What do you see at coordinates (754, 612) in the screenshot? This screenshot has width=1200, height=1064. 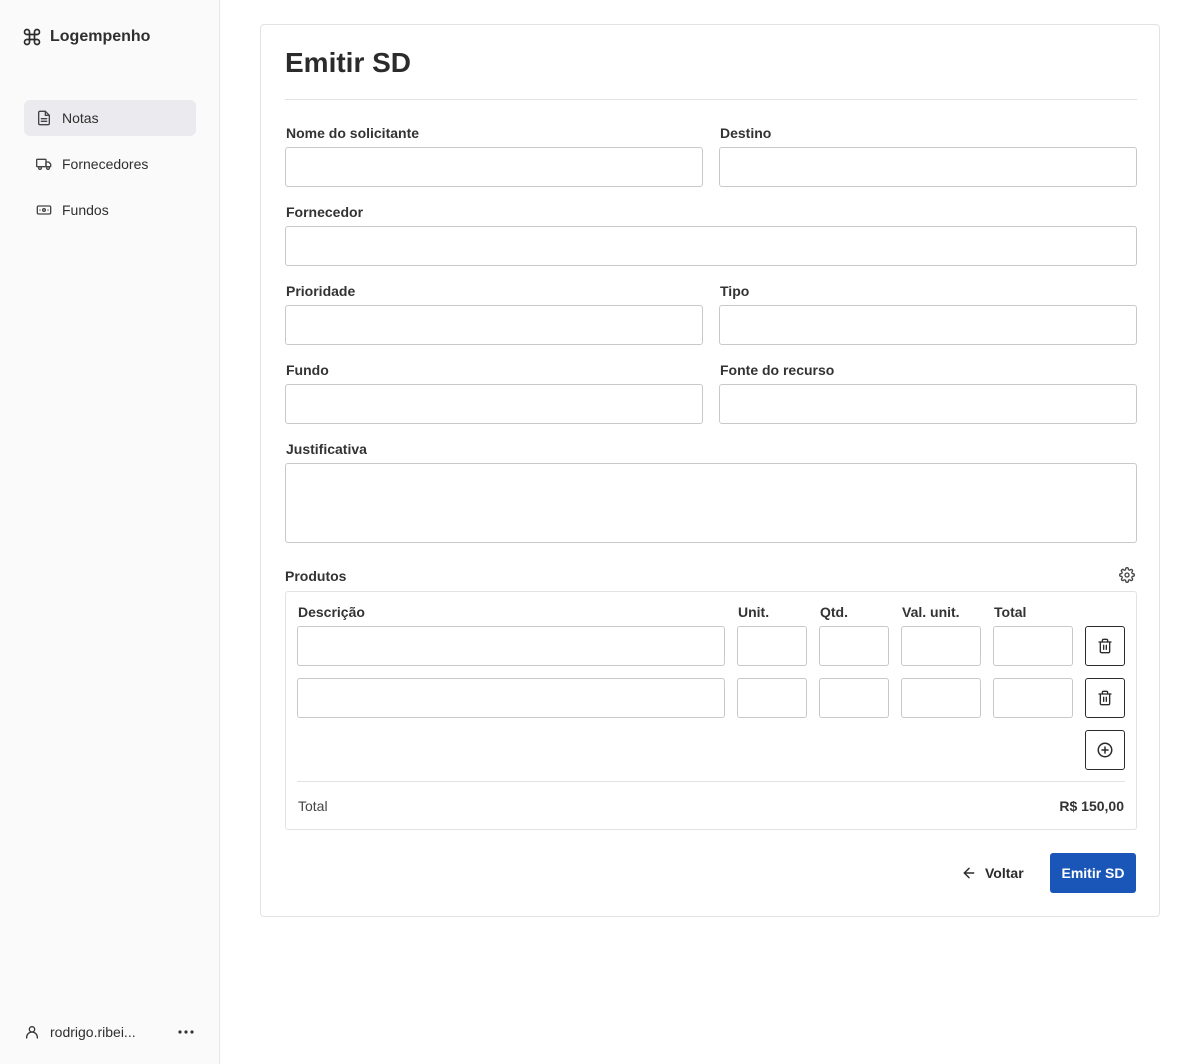 I see `col-header-unit: Unit.` at bounding box center [754, 612].